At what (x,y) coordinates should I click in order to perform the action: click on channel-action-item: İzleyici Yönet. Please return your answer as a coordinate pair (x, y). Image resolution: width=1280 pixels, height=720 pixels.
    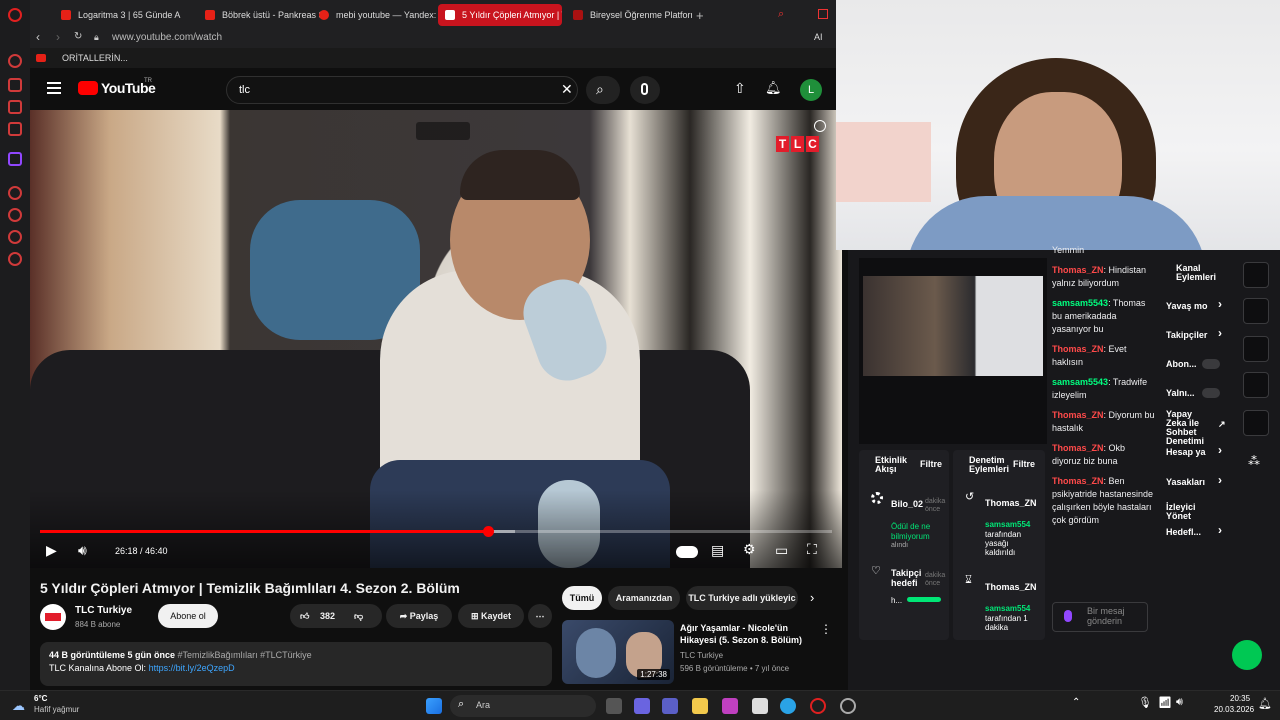
    Looking at the image, I should click on (1197, 512).